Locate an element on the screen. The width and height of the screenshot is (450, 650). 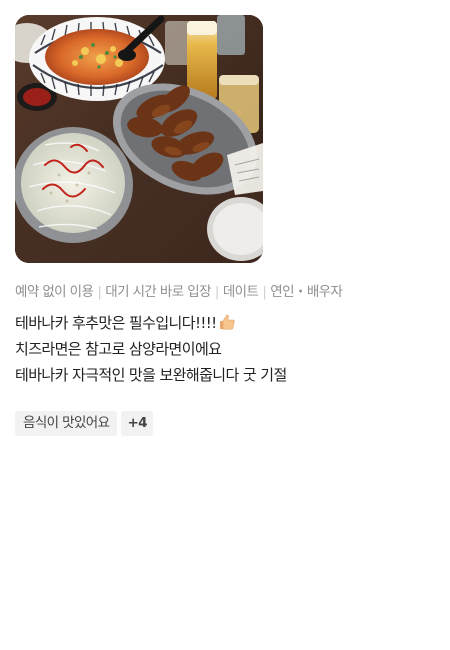
tag-purpose: 데이트 is located at coordinates (240, 292).